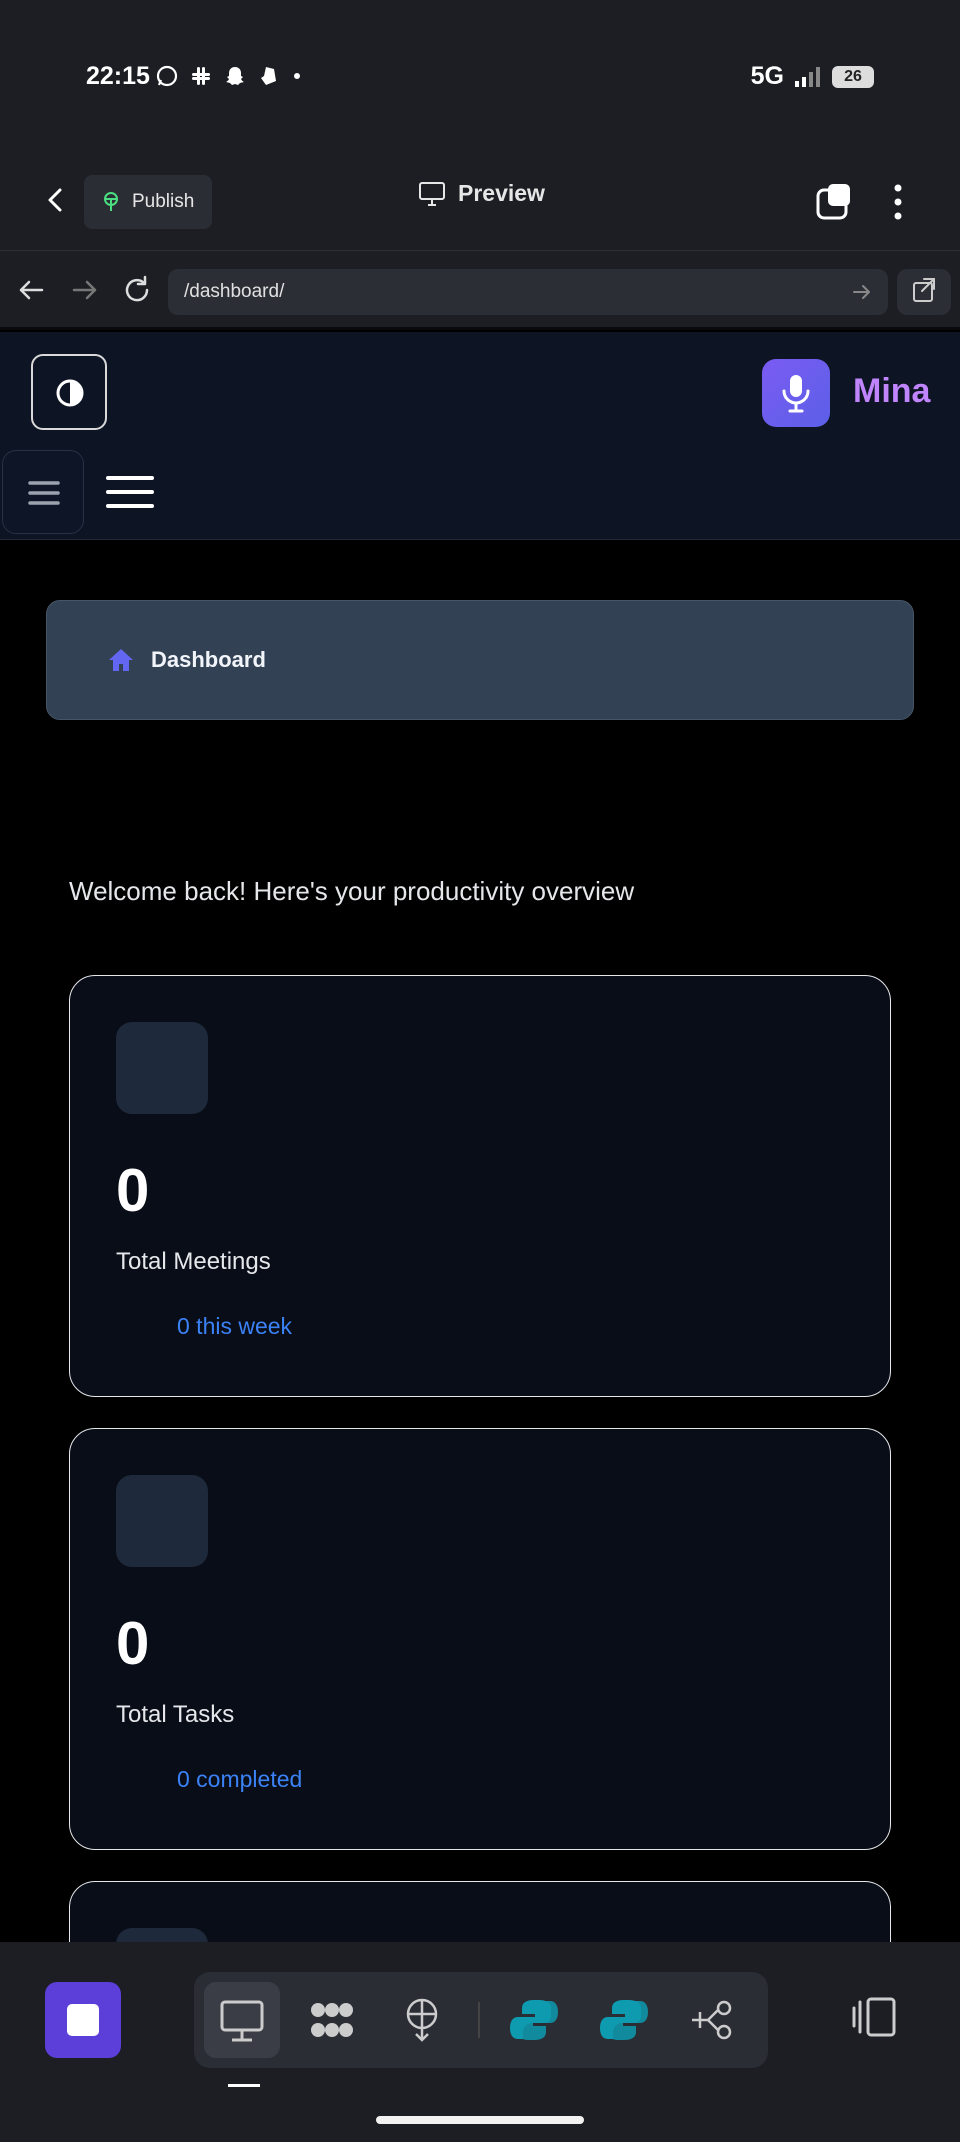 The width and height of the screenshot is (960, 2142). I want to click on more-notifications-icon, so click(297, 76).